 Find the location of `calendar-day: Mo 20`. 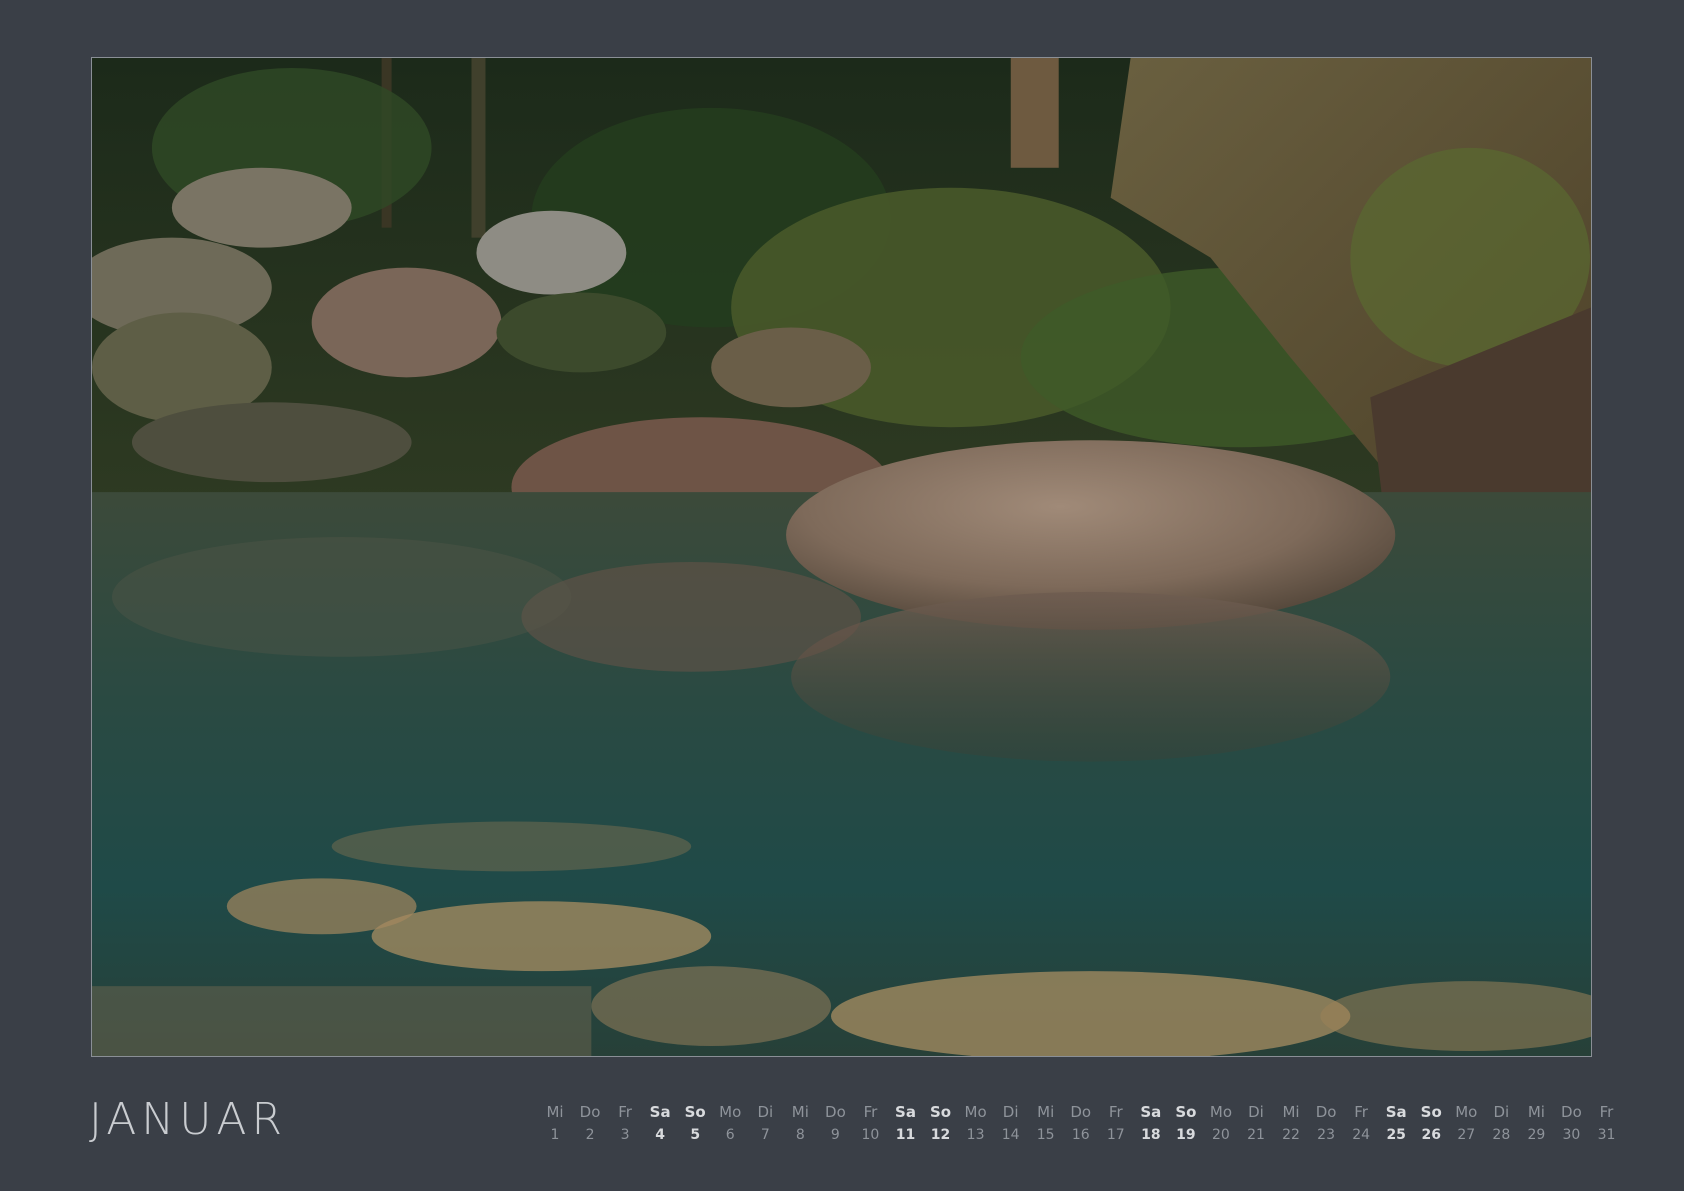

calendar-day: Mo 20 is located at coordinates (1221, 1123).